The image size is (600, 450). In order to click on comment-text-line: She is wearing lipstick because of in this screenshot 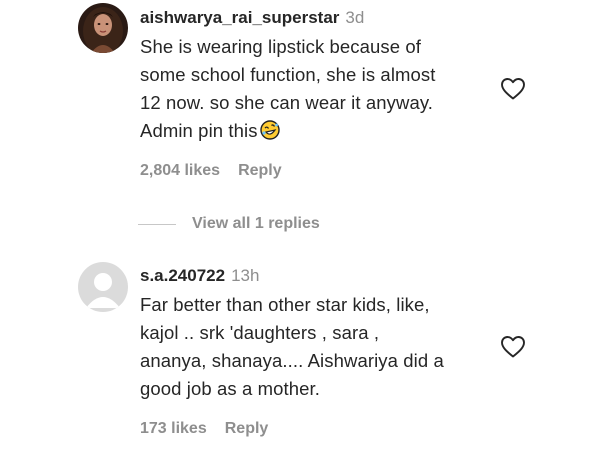, I will do `click(281, 46)`.